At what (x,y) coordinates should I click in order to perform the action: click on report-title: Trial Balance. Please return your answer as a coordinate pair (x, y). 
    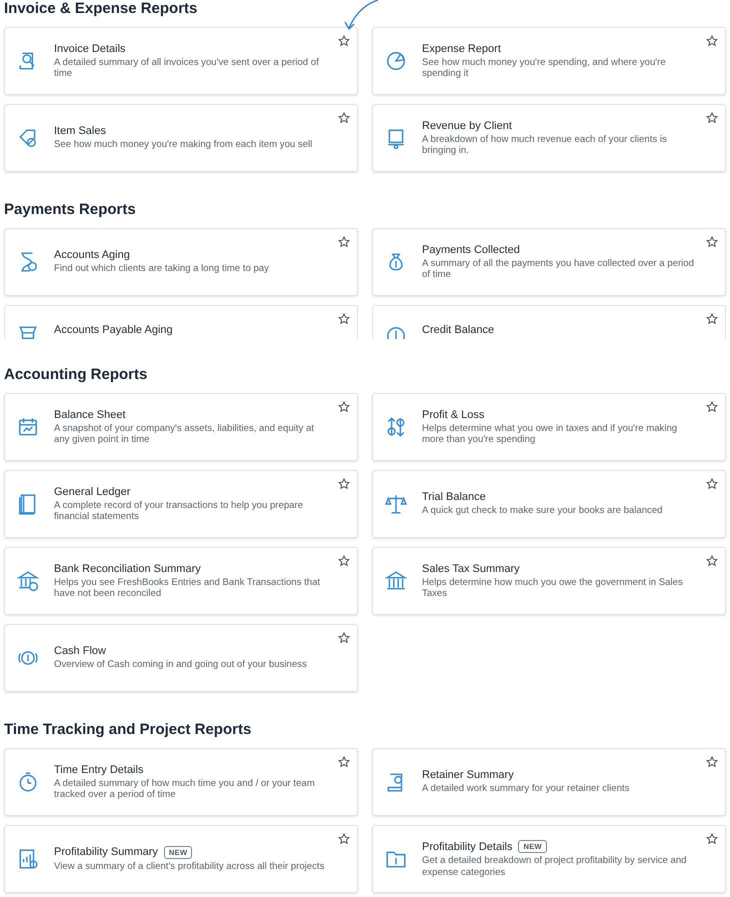
    Looking at the image, I should click on (454, 497).